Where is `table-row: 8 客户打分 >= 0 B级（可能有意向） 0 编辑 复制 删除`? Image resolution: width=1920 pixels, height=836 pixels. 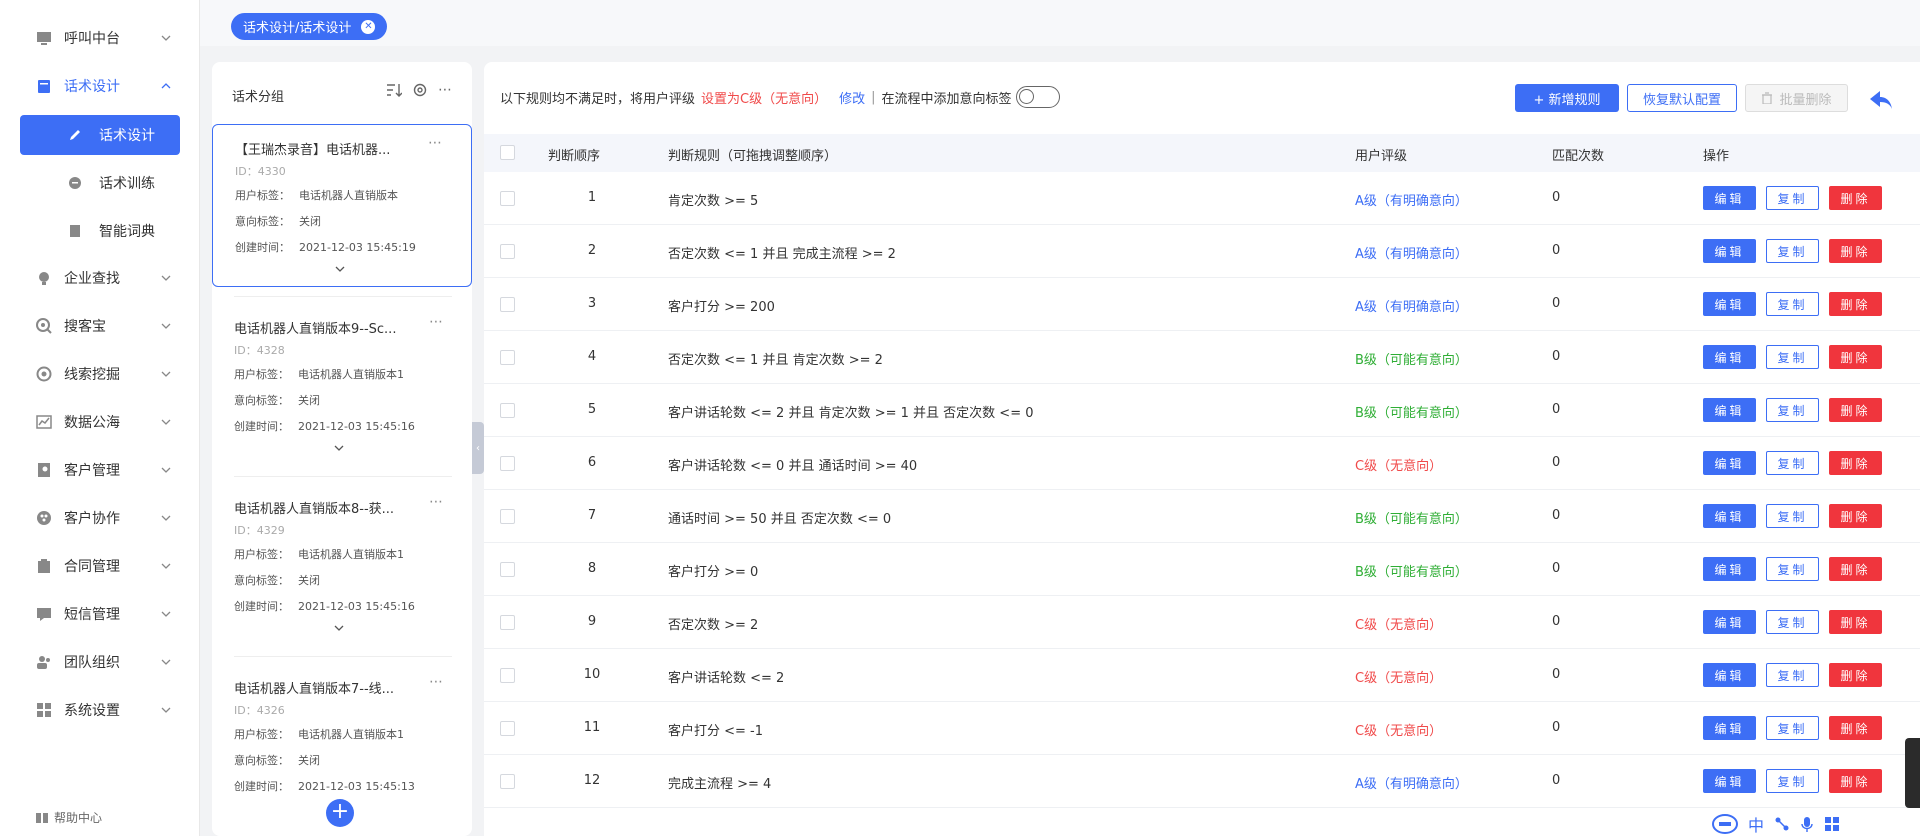
table-row: 8 客户打分 >= 0 B级（可能有意向） 0 编辑 复制 删除 is located at coordinates (1202, 569).